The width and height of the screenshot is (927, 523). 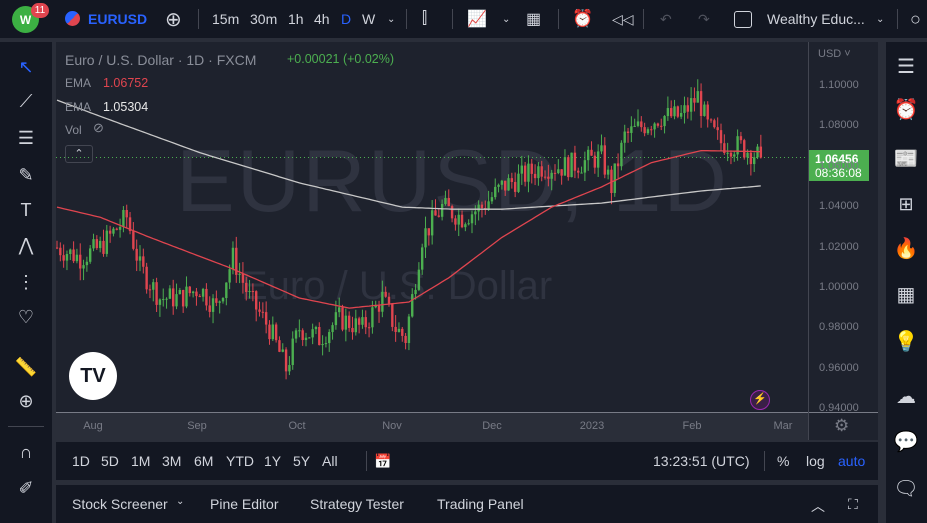 What do you see at coordinates (783, 461) in the screenshot?
I see `percent-toggle: %` at bounding box center [783, 461].